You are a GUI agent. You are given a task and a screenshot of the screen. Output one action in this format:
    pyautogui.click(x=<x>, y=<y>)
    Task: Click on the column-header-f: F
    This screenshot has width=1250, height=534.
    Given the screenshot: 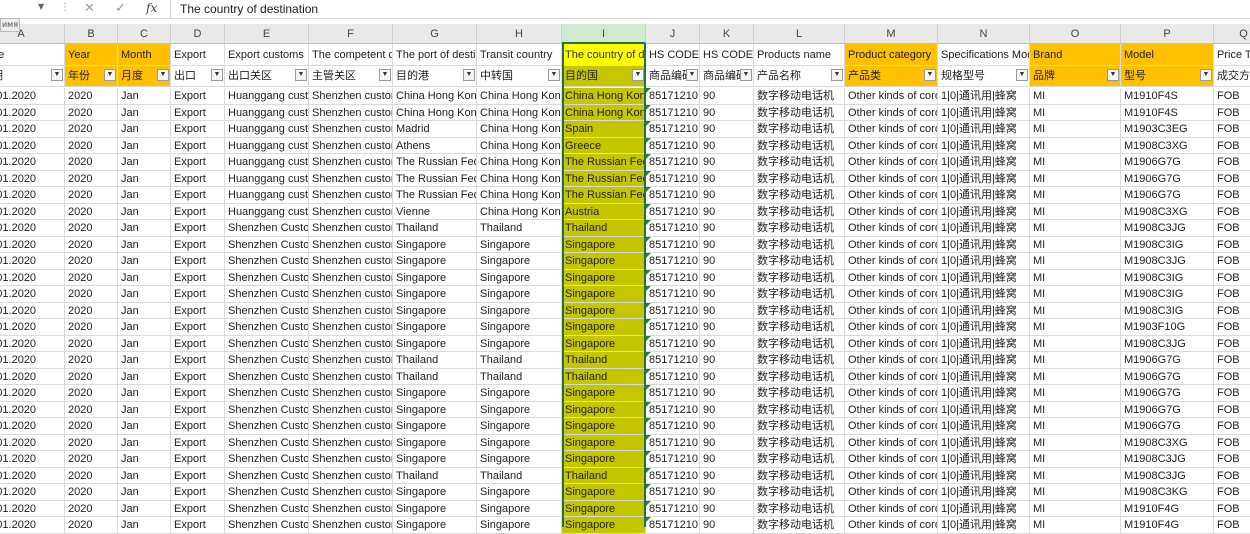 What is the action you would take?
    pyautogui.click(x=351, y=34)
    